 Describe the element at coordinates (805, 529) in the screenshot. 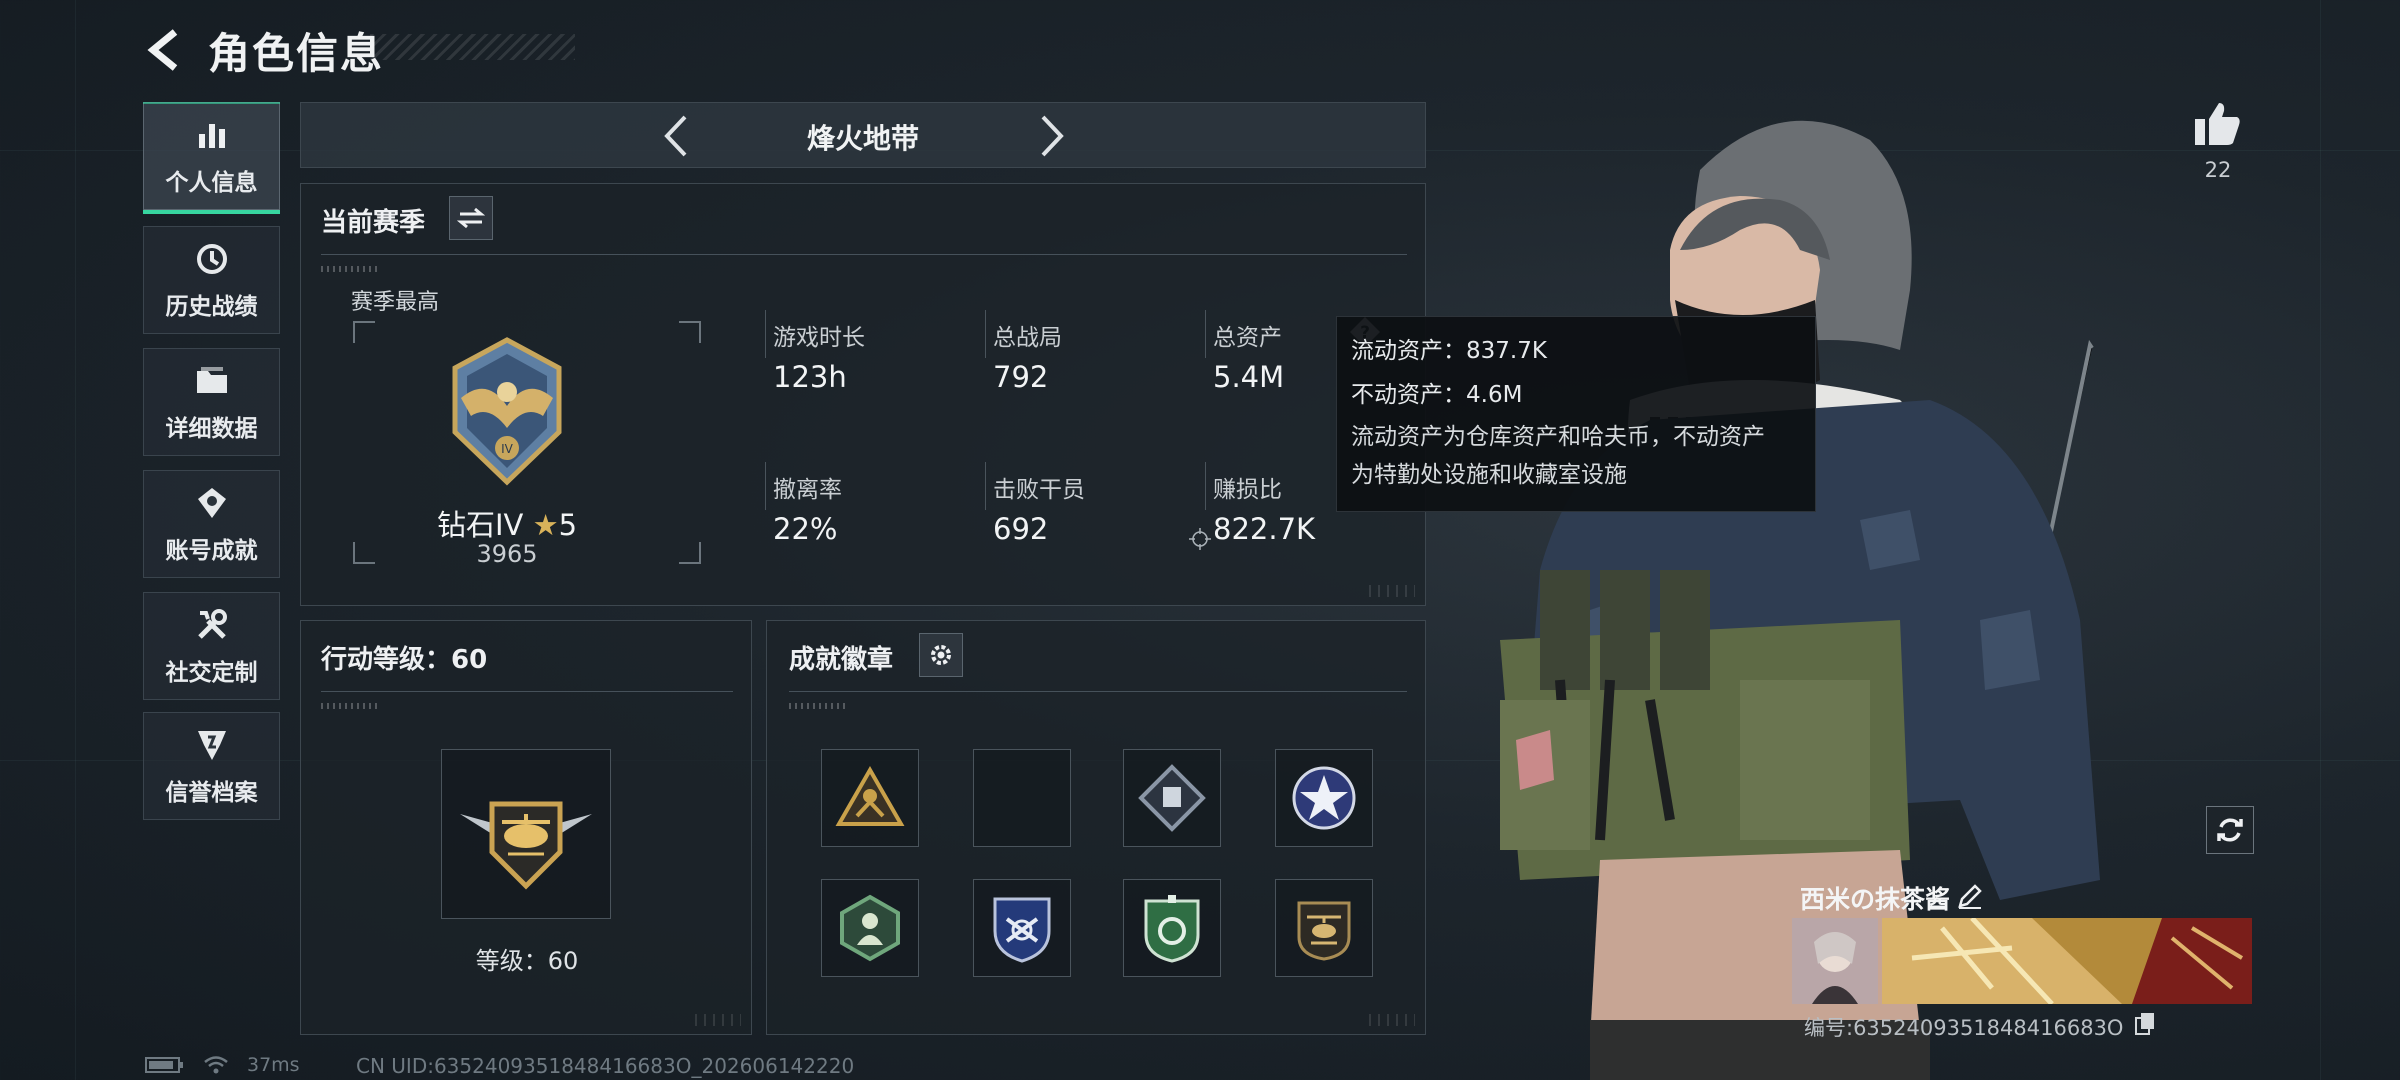

I see `stat-value-extraction-rate: 22%` at that location.